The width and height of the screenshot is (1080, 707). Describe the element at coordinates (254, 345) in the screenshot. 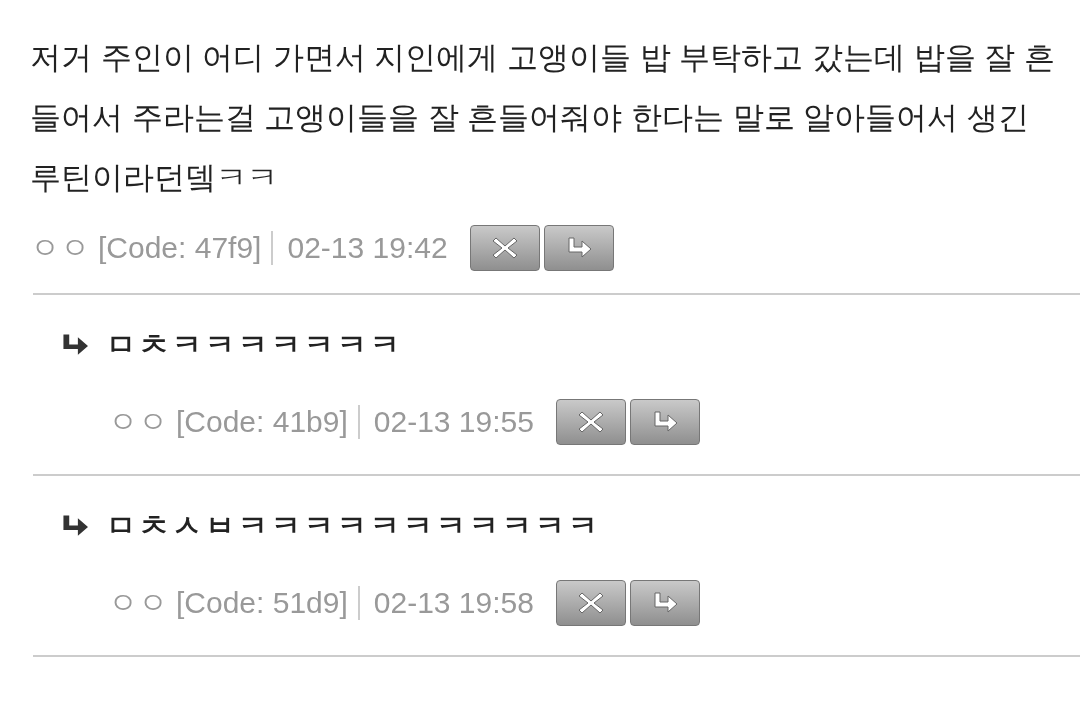

I see `reply-text: ㅁㅊㅋㅋㅋㅋㅋㅋㅋ` at that location.